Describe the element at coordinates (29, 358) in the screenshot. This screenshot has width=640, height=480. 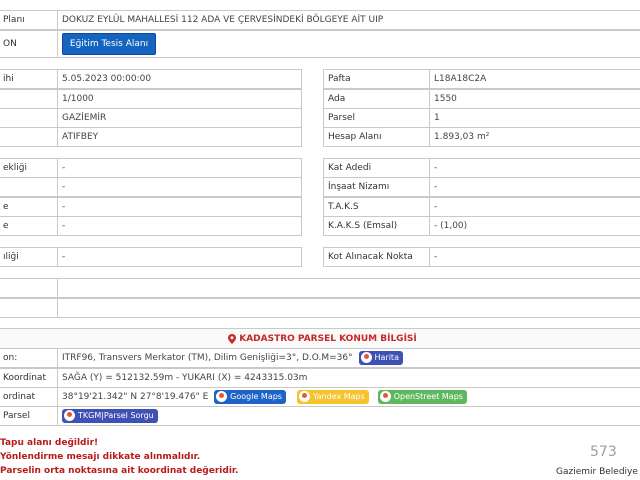
I see `kadastro-label-0: on:` at that location.